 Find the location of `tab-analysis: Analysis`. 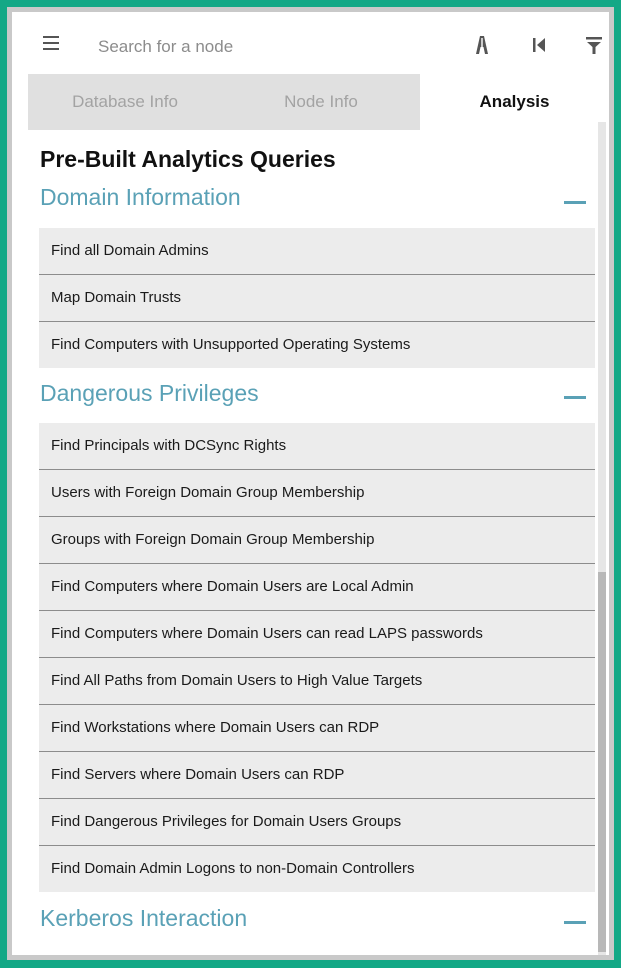

tab-analysis: Analysis is located at coordinates (514, 102).